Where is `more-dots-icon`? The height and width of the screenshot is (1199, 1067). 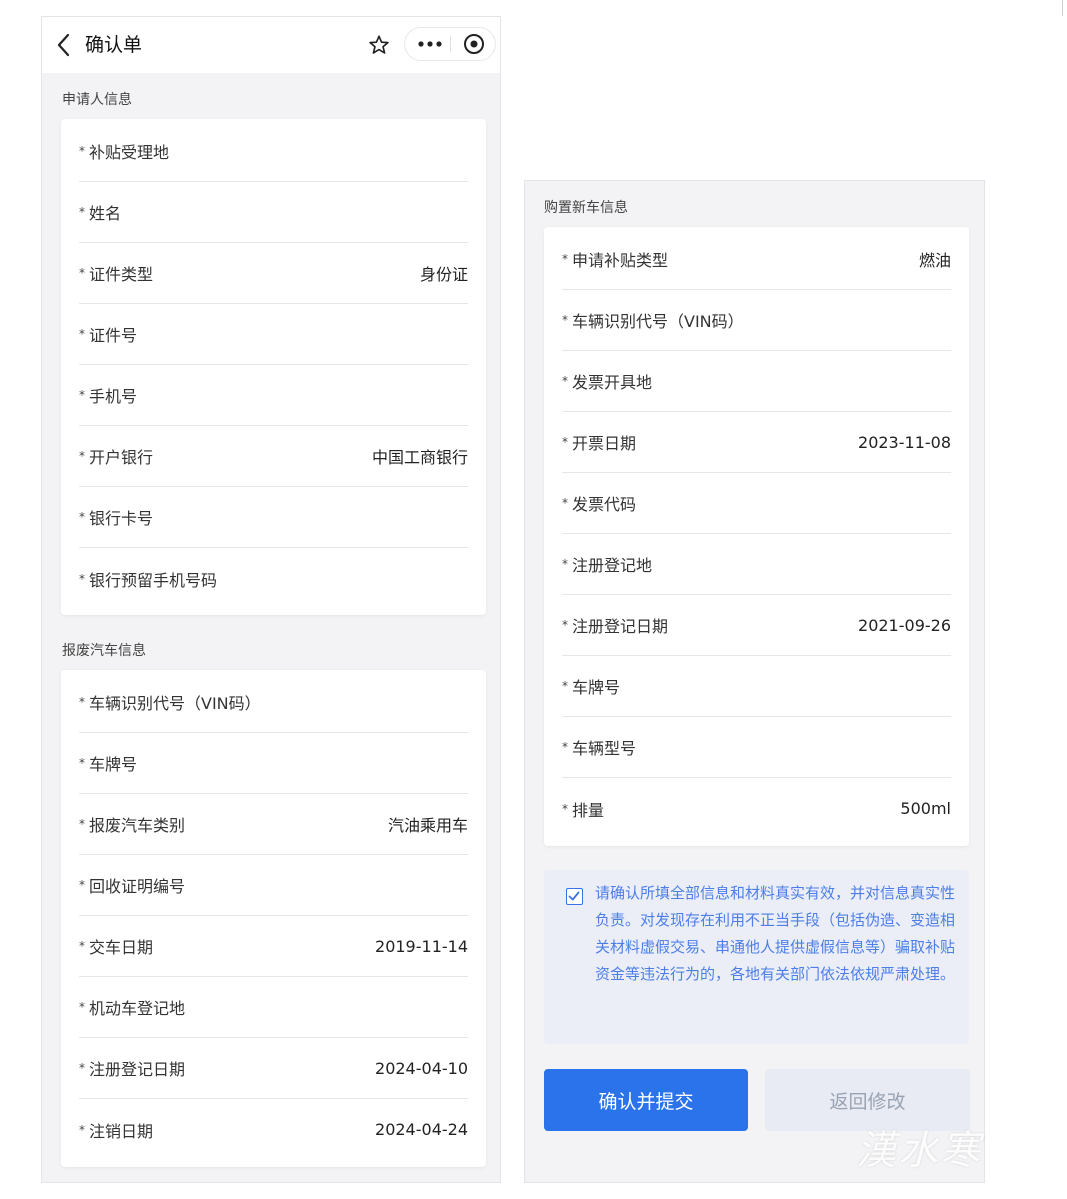
more-dots-icon is located at coordinates (430, 44).